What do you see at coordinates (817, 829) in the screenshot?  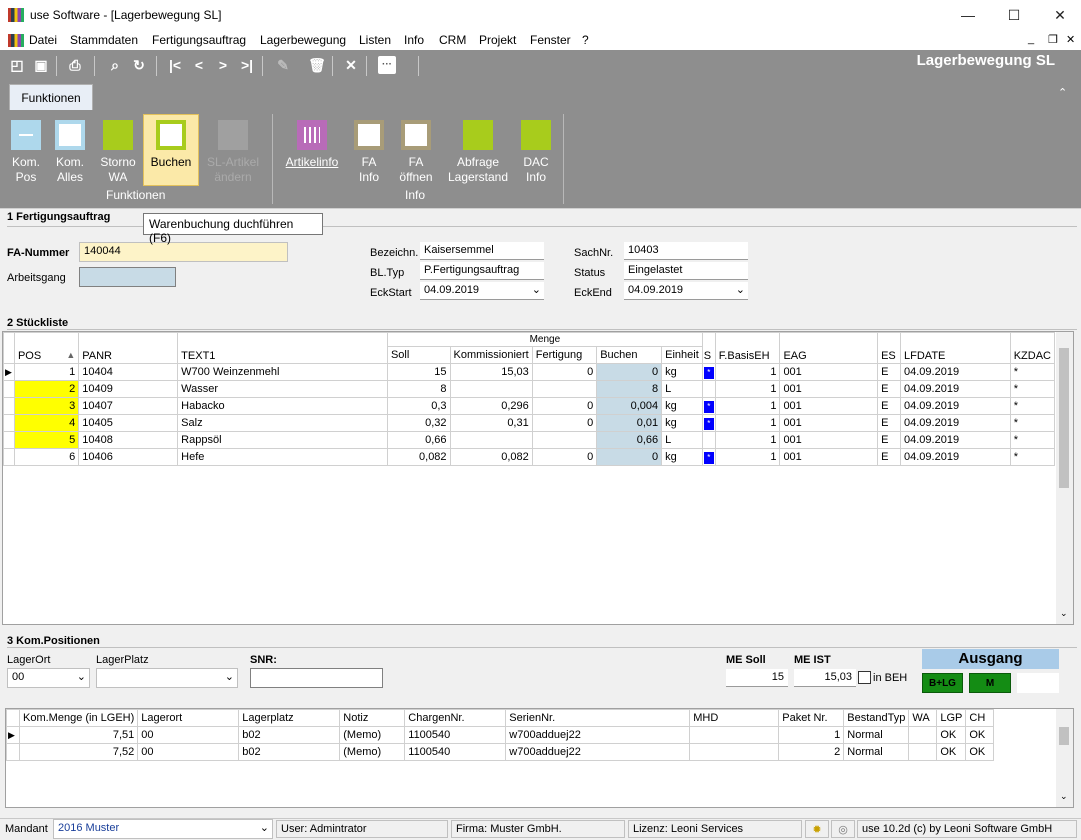 I see `notification-icon: ✹` at bounding box center [817, 829].